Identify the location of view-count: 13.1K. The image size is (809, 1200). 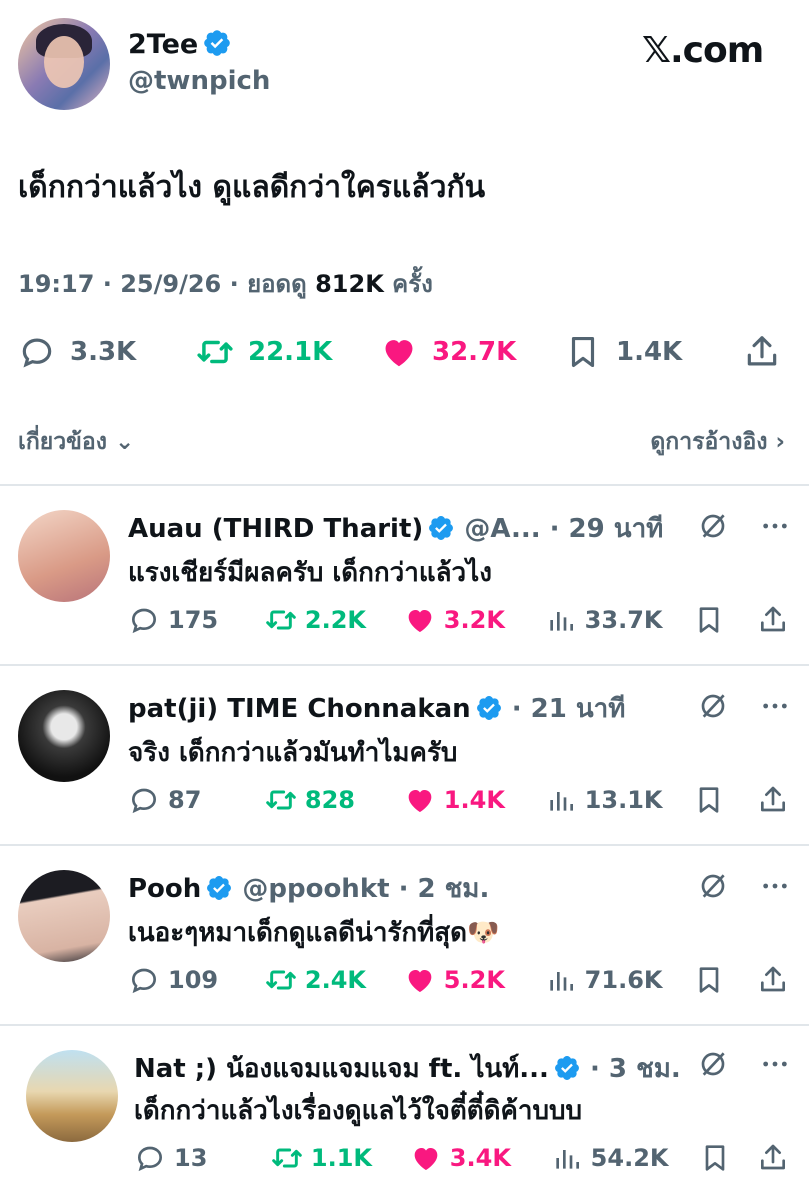
(619, 800).